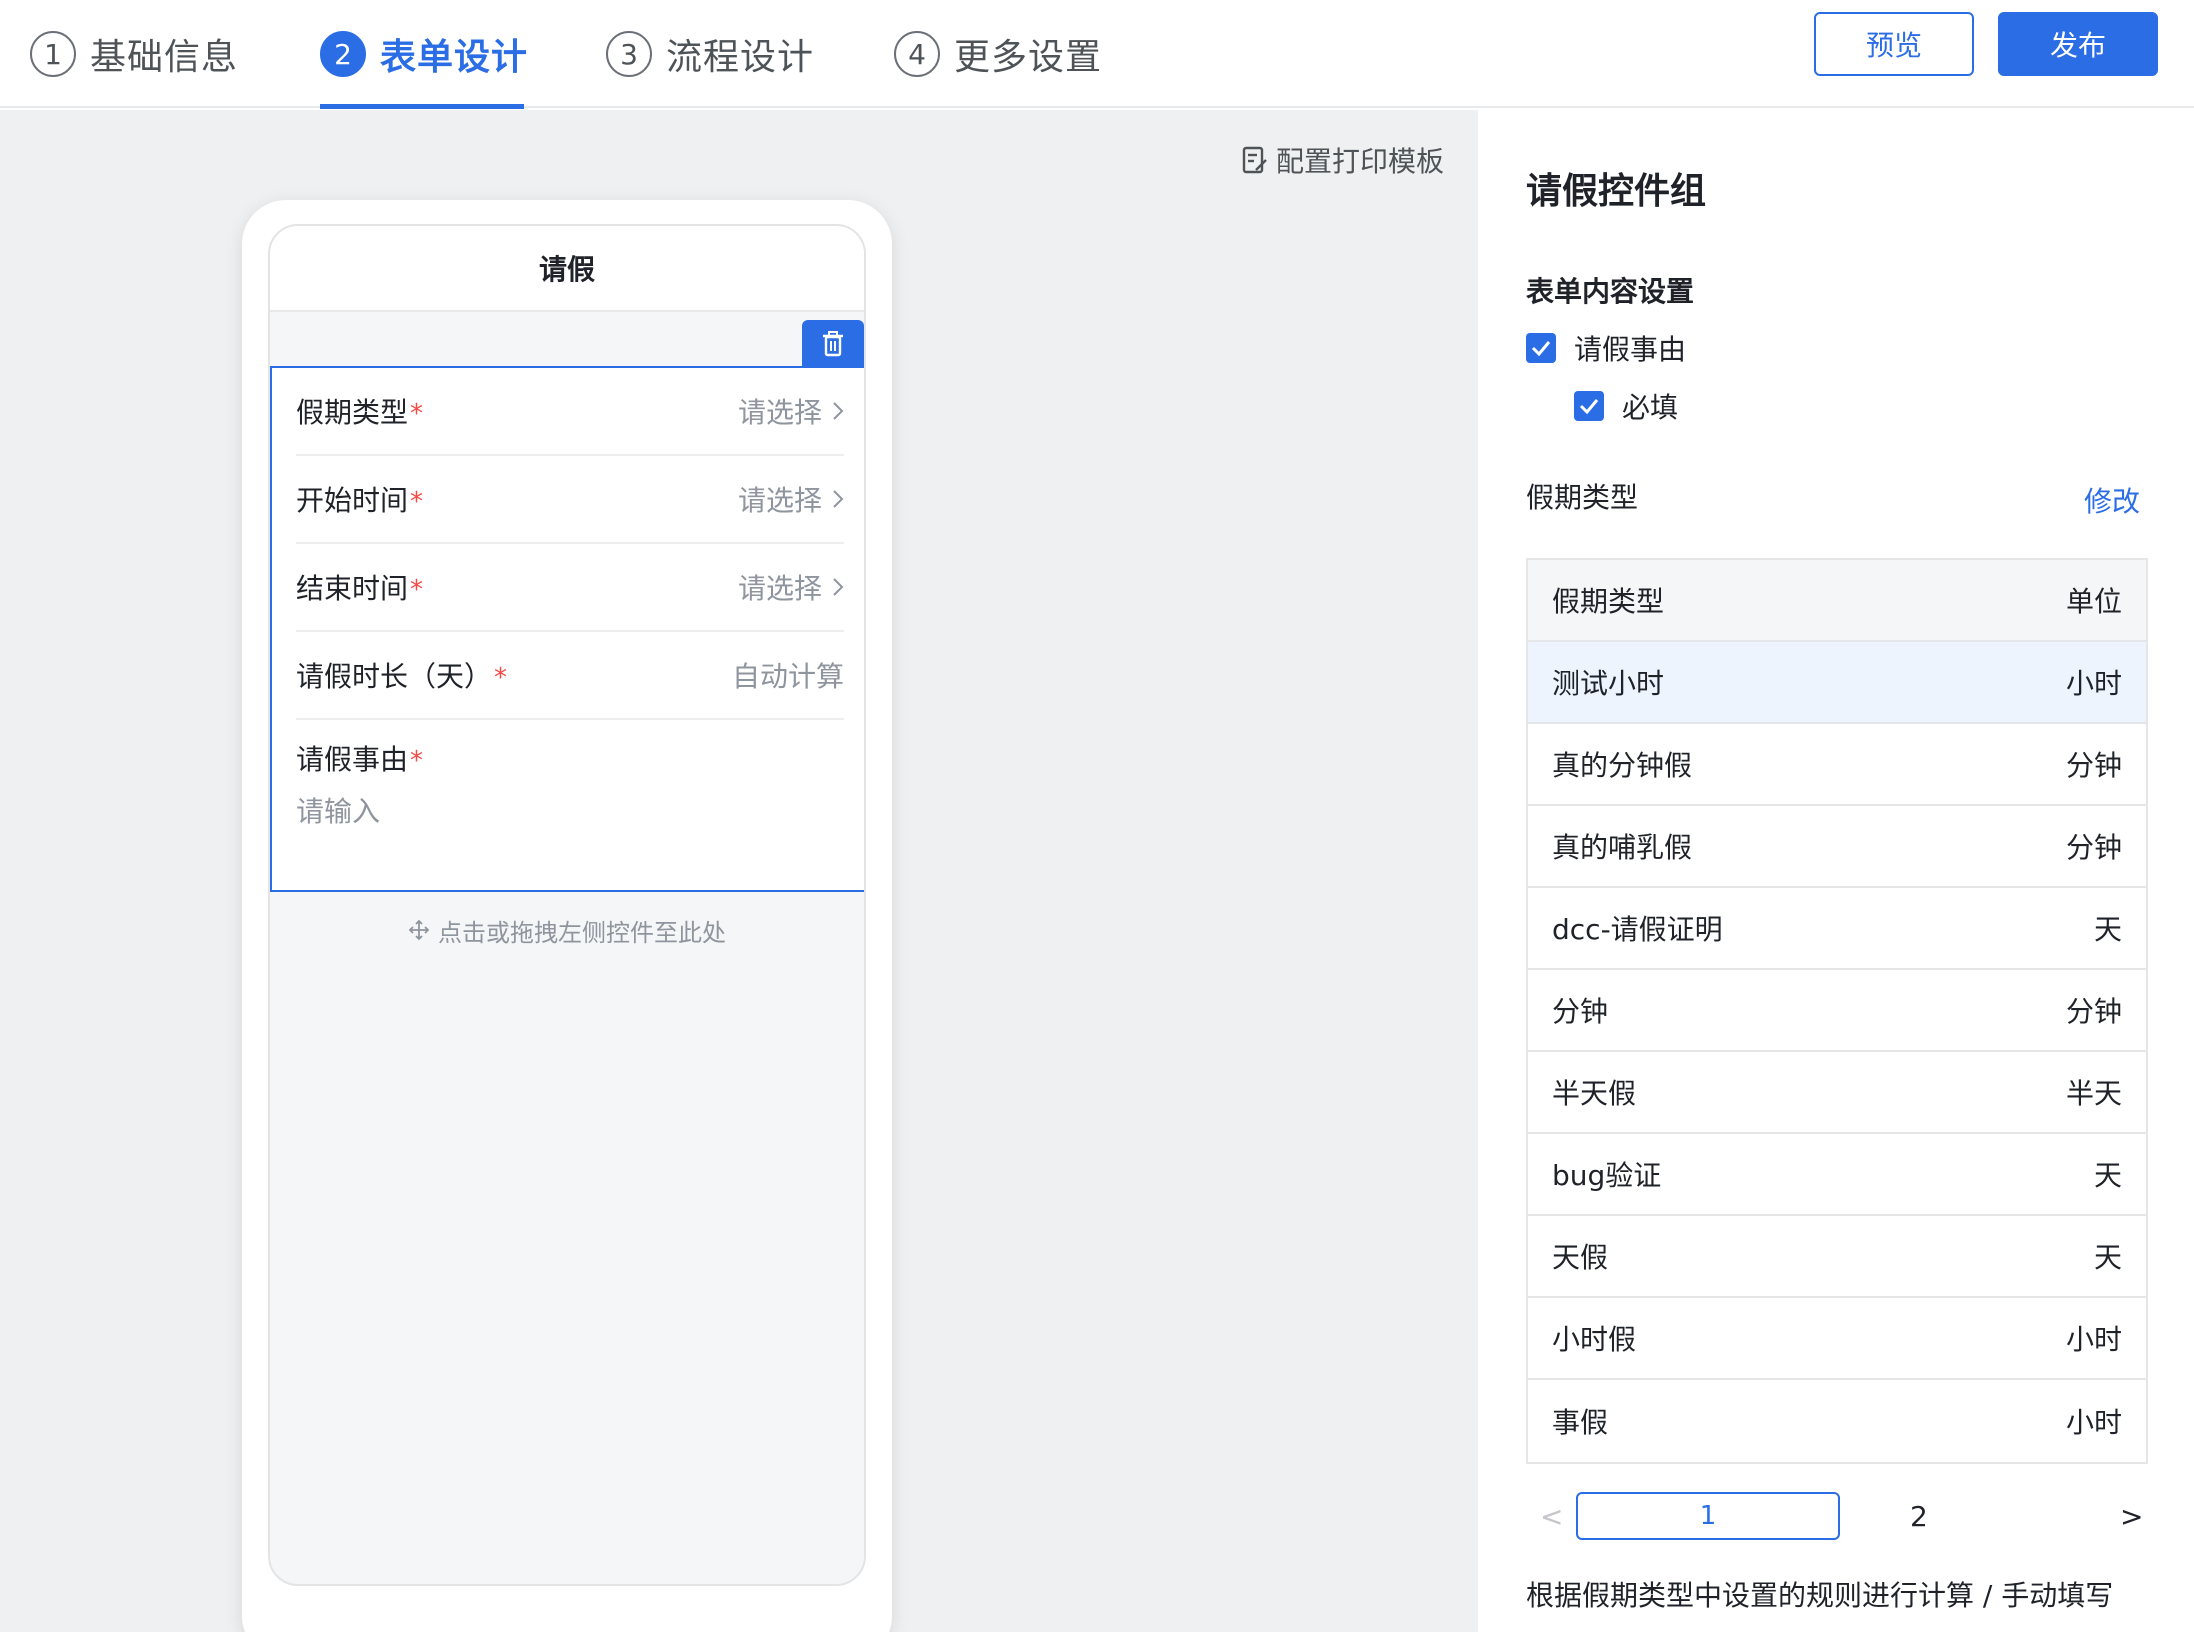 This screenshot has width=2194, height=1632. Describe the element at coordinates (1820, 1595) in the screenshot. I see `calculation-note: 根据假期类型中设置的规则进行计算 / 手动填写` at that location.